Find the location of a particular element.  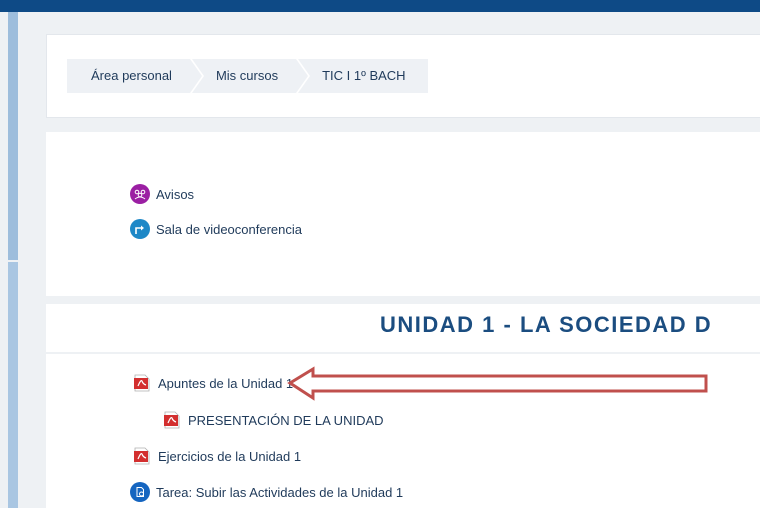

assignment-icon is located at coordinates (140, 492).